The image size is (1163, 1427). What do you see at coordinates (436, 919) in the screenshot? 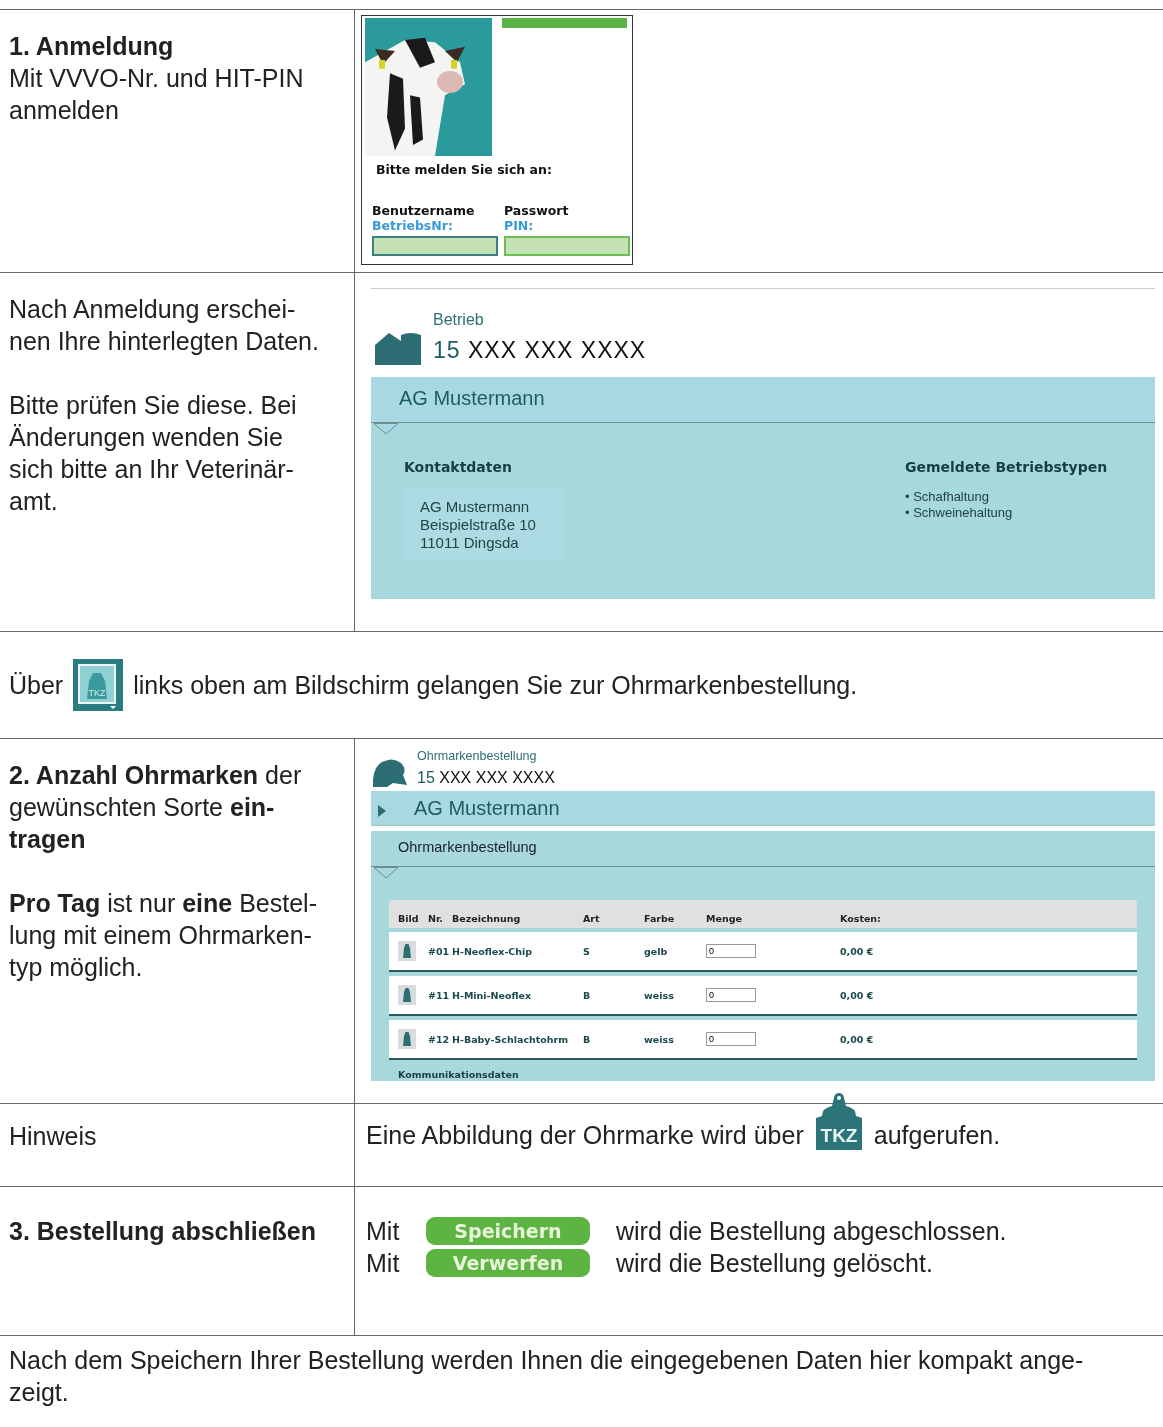
I see `column-header: Nr.` at bounding box center [436, 919].